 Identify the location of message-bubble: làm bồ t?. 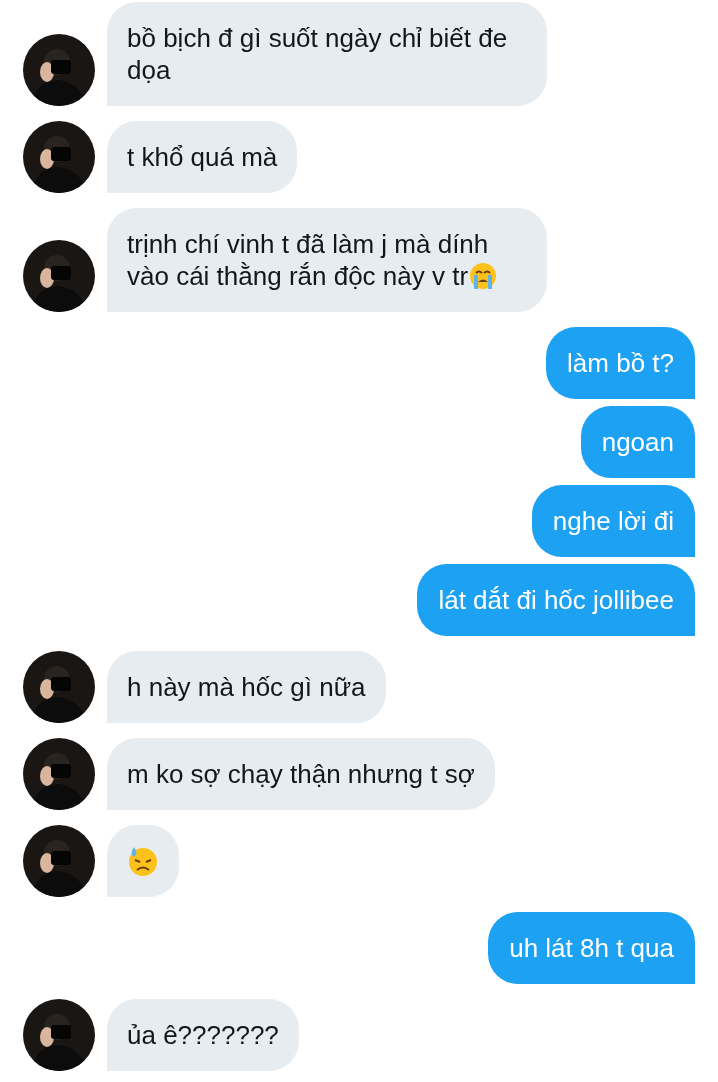
(620, 363).